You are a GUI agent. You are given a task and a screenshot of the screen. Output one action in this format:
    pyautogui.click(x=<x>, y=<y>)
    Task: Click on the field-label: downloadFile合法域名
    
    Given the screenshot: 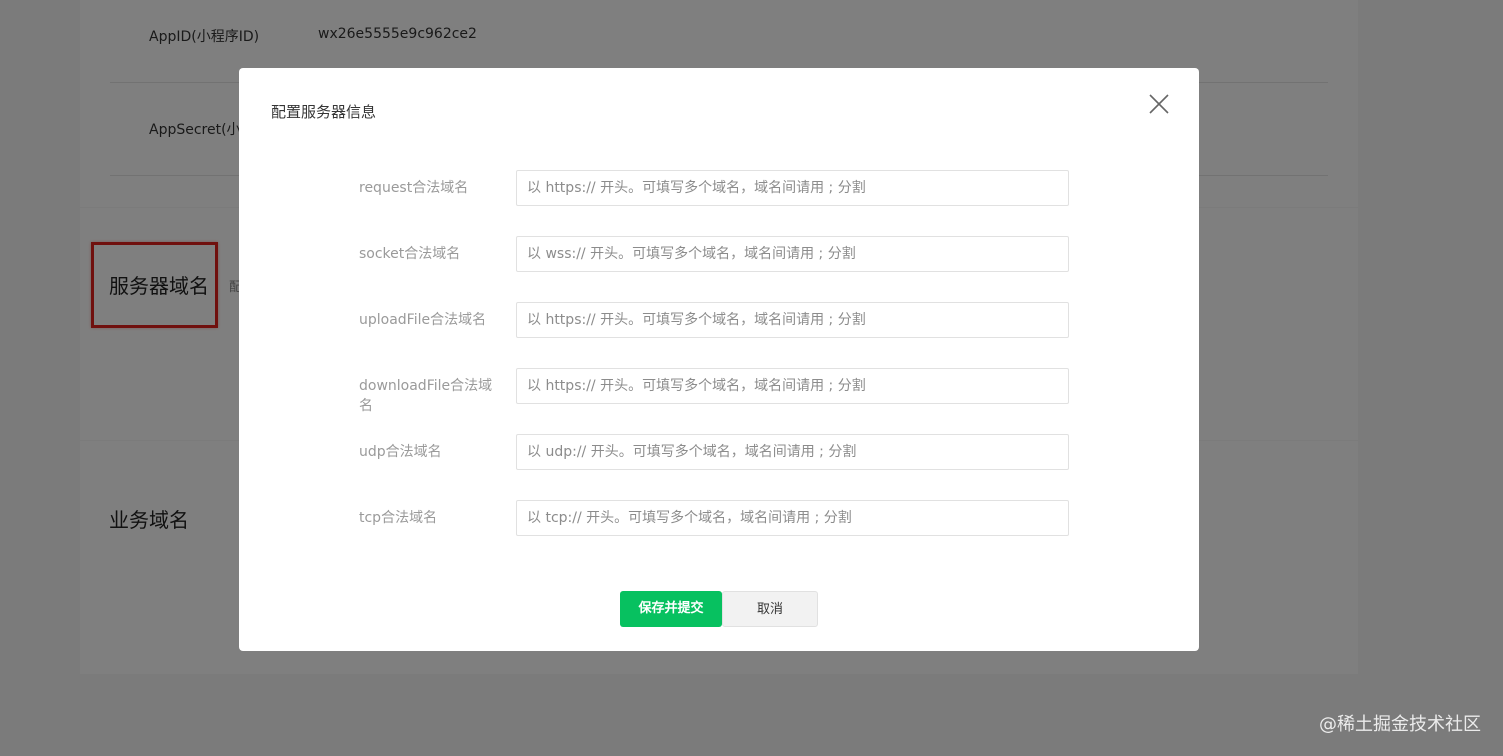 What is the action you would take?
    pyautogui.click(x=426, y=396)
    